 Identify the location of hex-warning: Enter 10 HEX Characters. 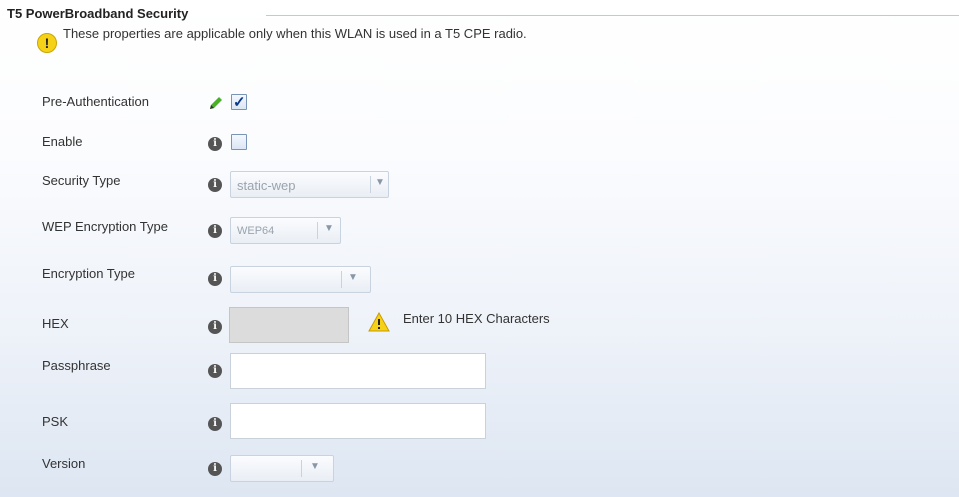
(476, 318).